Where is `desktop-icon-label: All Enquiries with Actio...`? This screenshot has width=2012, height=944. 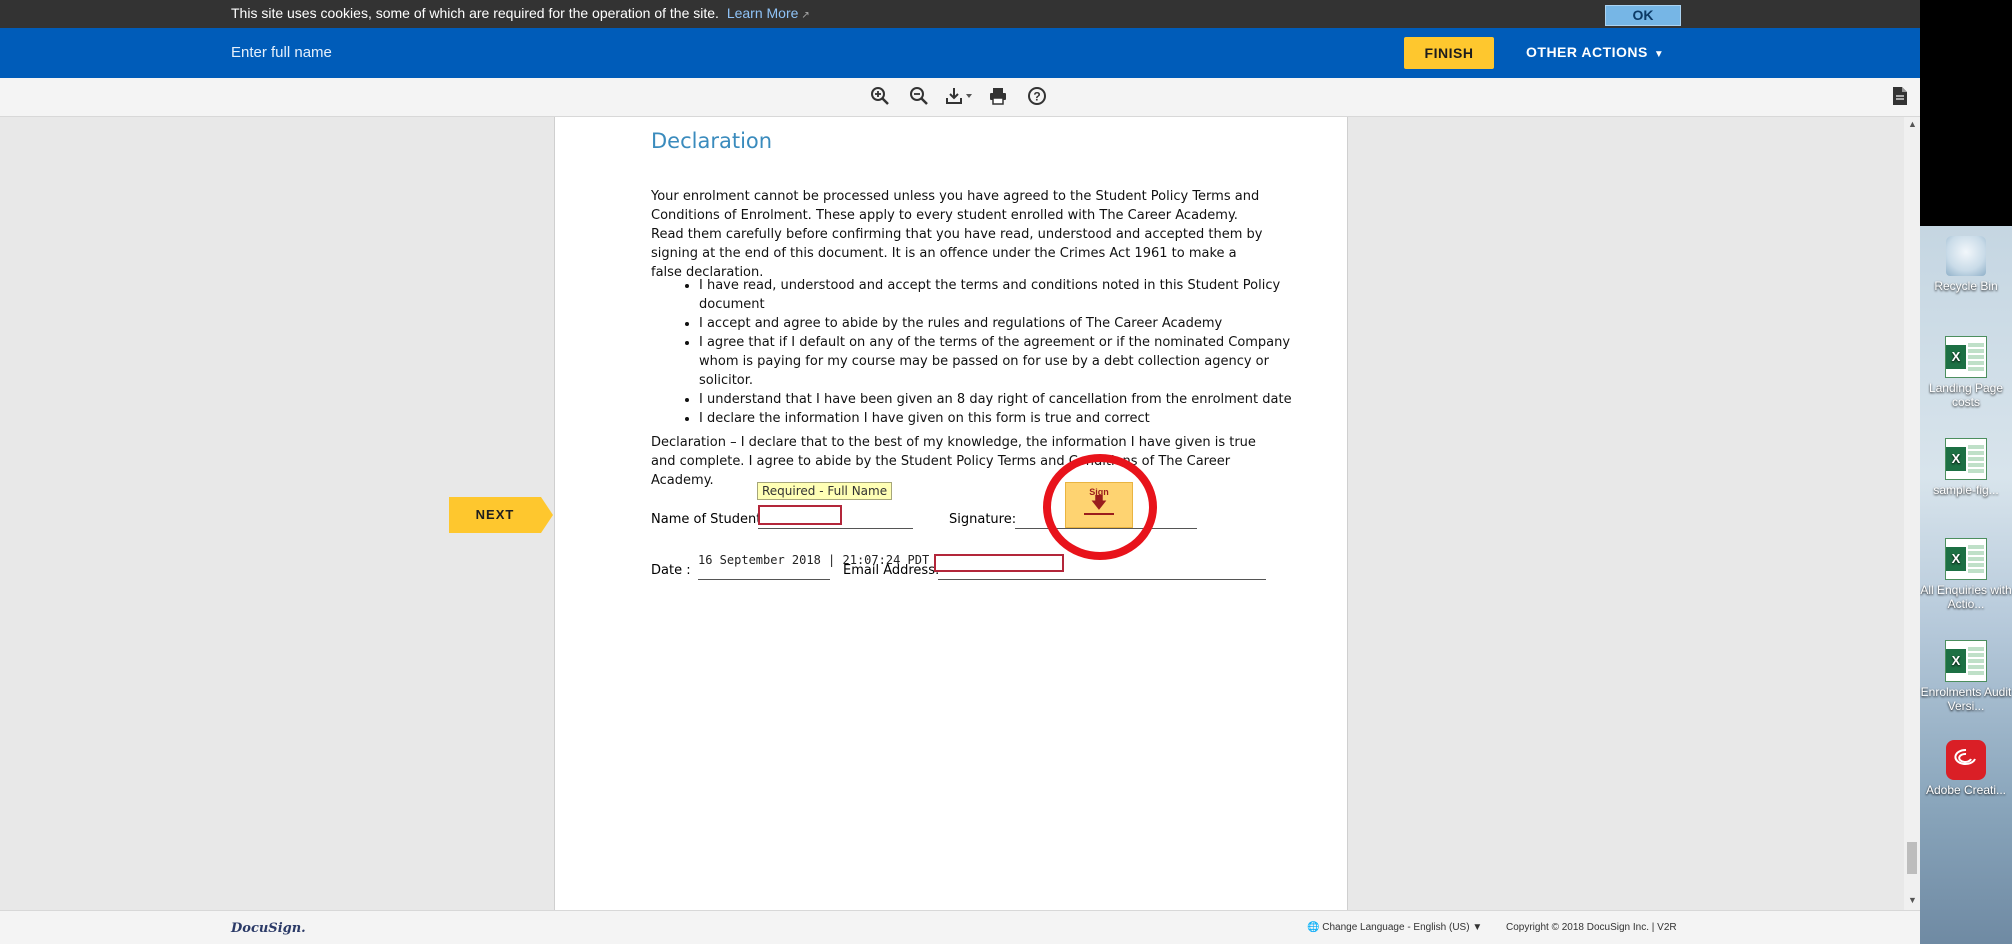 desktop-icon-label: All Enquiries with Actio... is located at coordinates (1966, 597).